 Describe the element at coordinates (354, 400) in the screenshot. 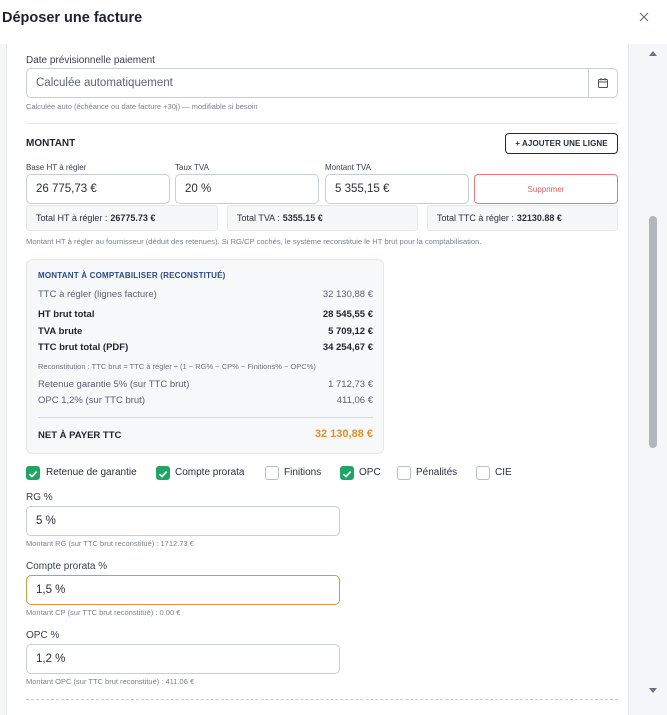

I see `row-opc-value: 411,06 €` at that location.